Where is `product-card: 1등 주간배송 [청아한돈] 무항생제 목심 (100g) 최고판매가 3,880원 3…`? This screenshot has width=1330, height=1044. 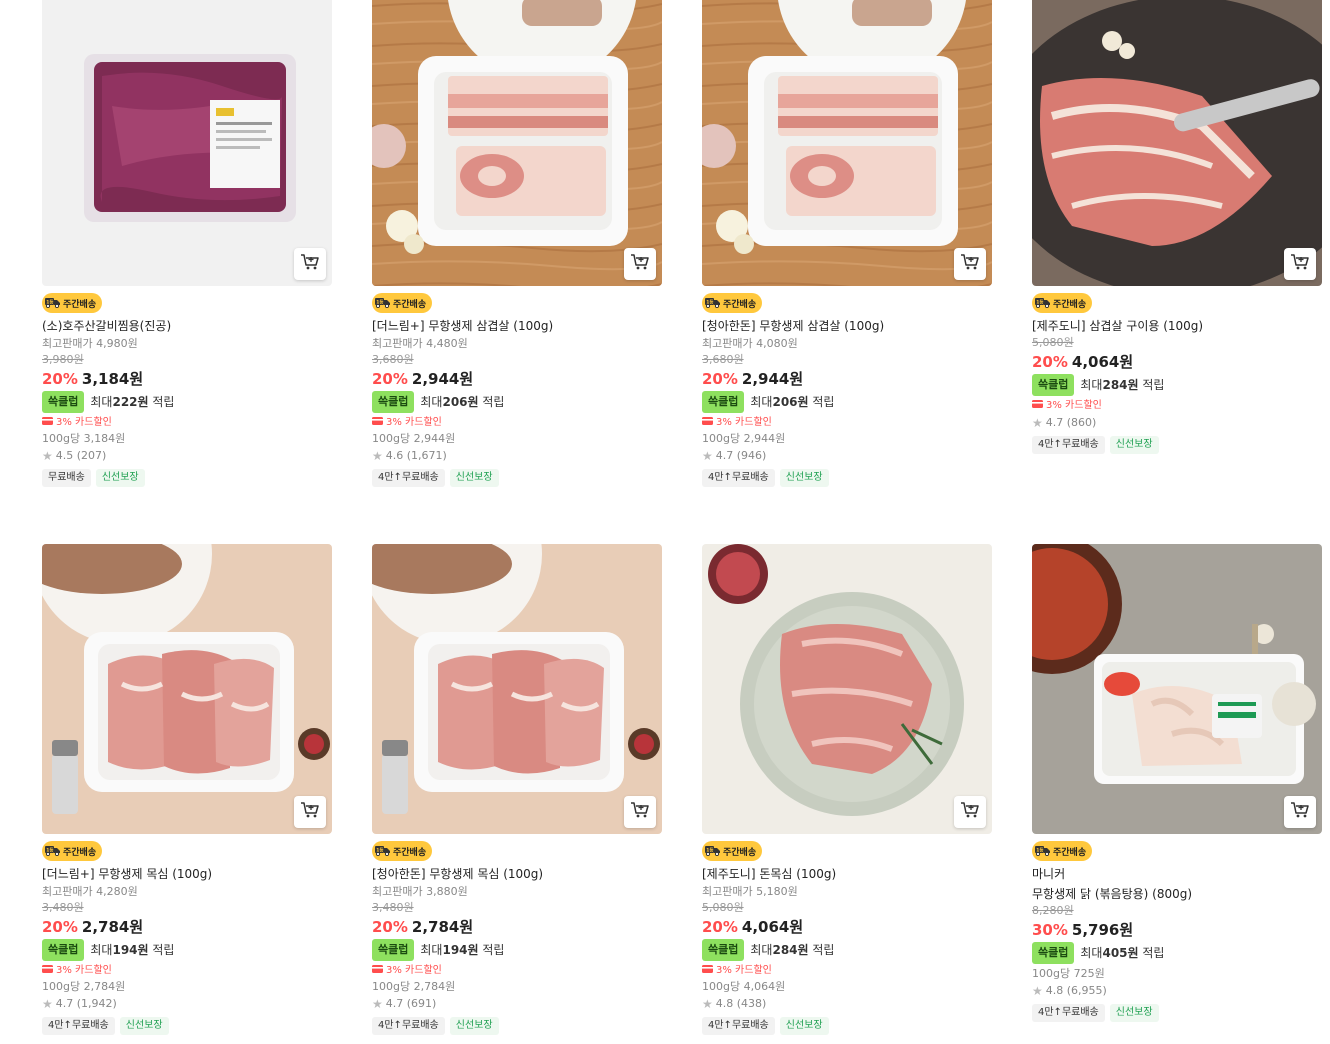
product-card: 1등 주간배송 [청아한돈] 무항생제 목심 (100g) 최고판매가 3,880원 3… is located at coordinates (517, 789).